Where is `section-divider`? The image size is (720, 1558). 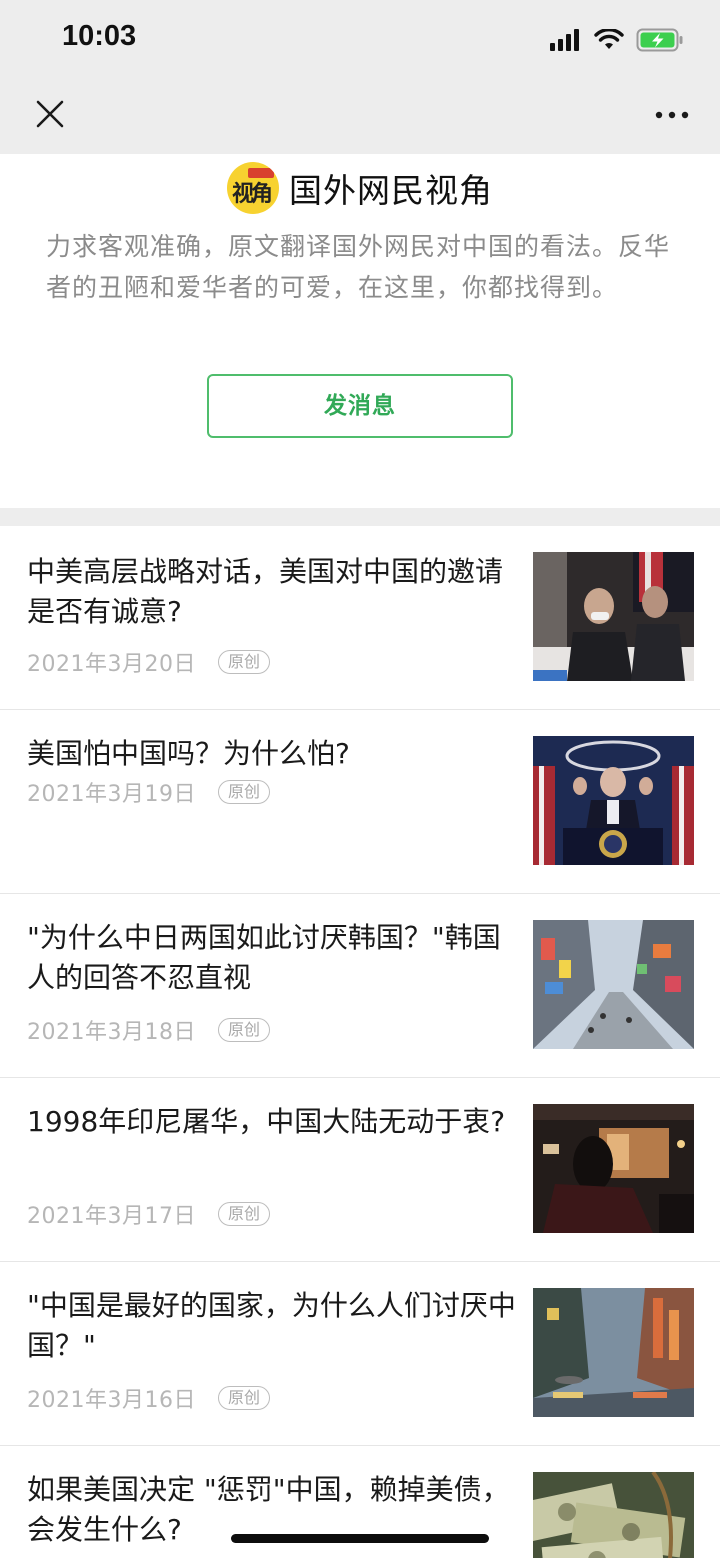
section-divider is located at coordinates (360, 517).